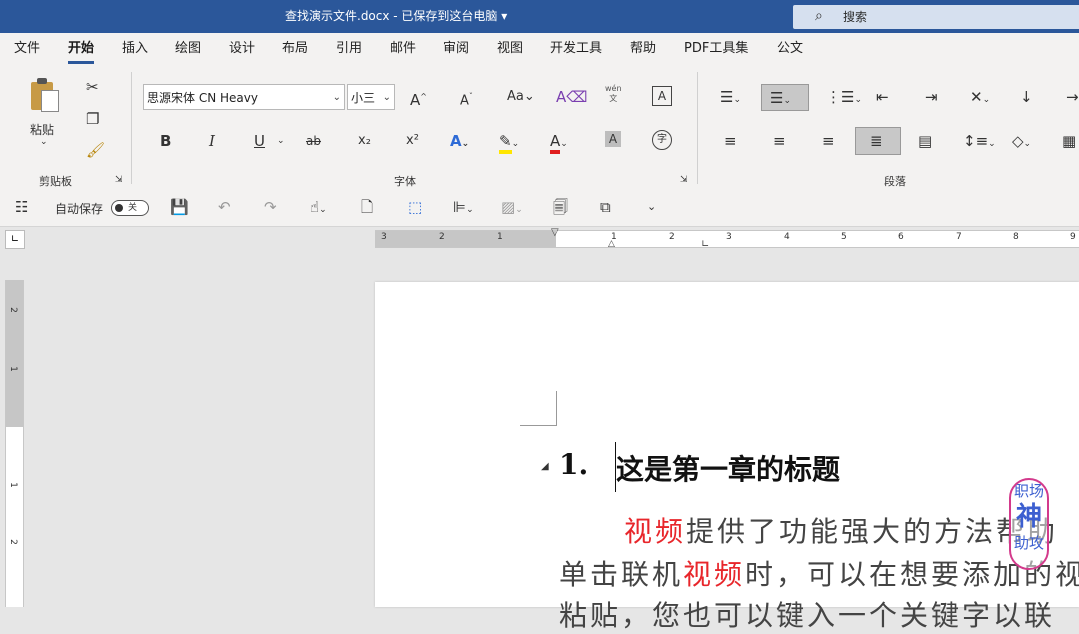 Image resolution: width=1079 pixels, height=634 pixels. Describe the element at coordinates (318, 208) in the screenshot. I see `touch-mode-icon: ☝⌄` at that location.